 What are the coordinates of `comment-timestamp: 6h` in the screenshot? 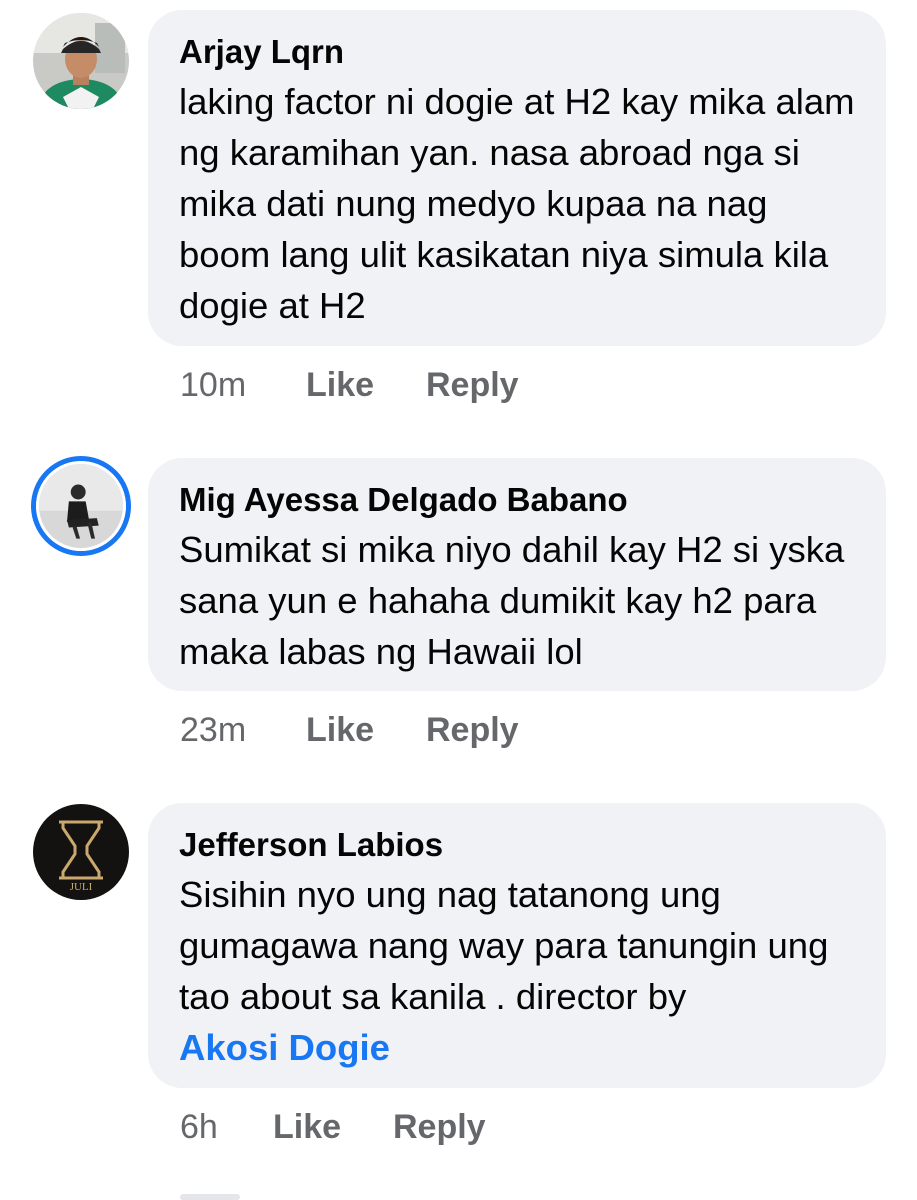 It's located at (199, 1127).